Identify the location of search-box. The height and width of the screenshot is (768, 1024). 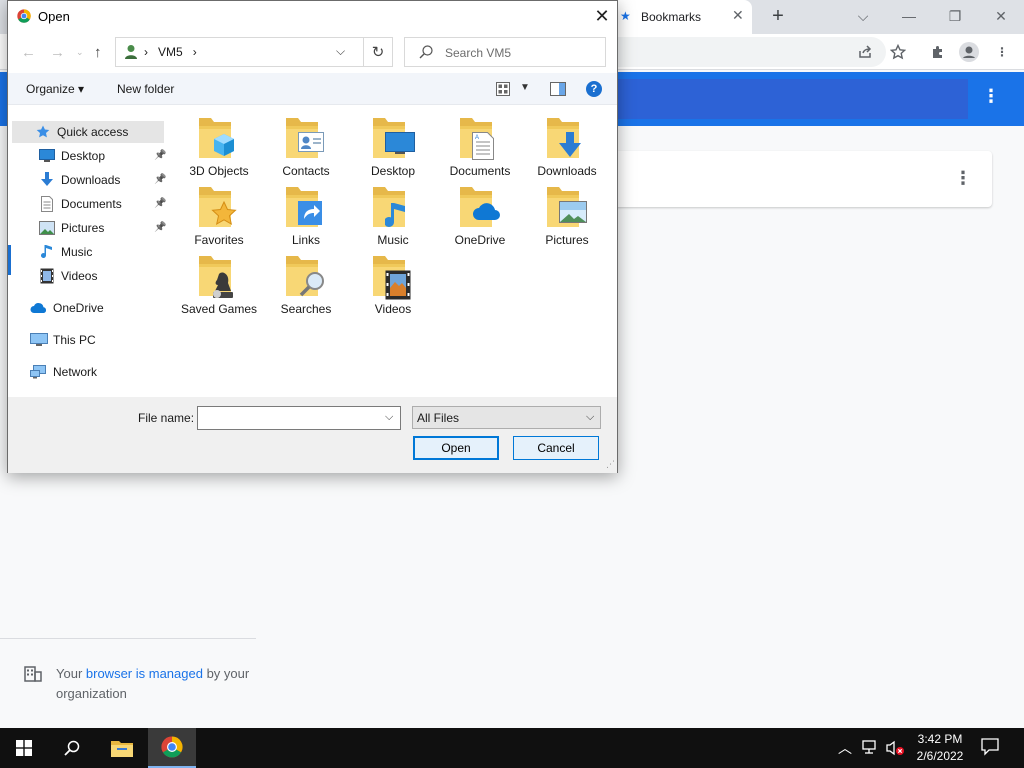
(505, 52).